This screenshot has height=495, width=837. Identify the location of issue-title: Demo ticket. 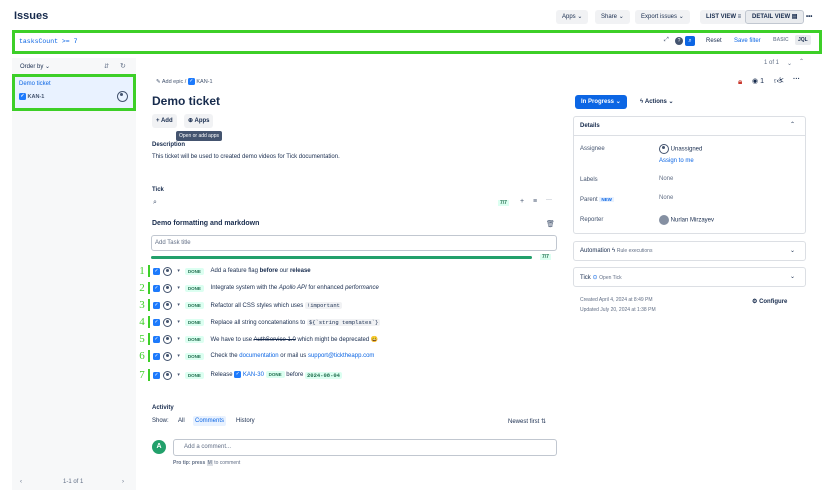
(186, 101).